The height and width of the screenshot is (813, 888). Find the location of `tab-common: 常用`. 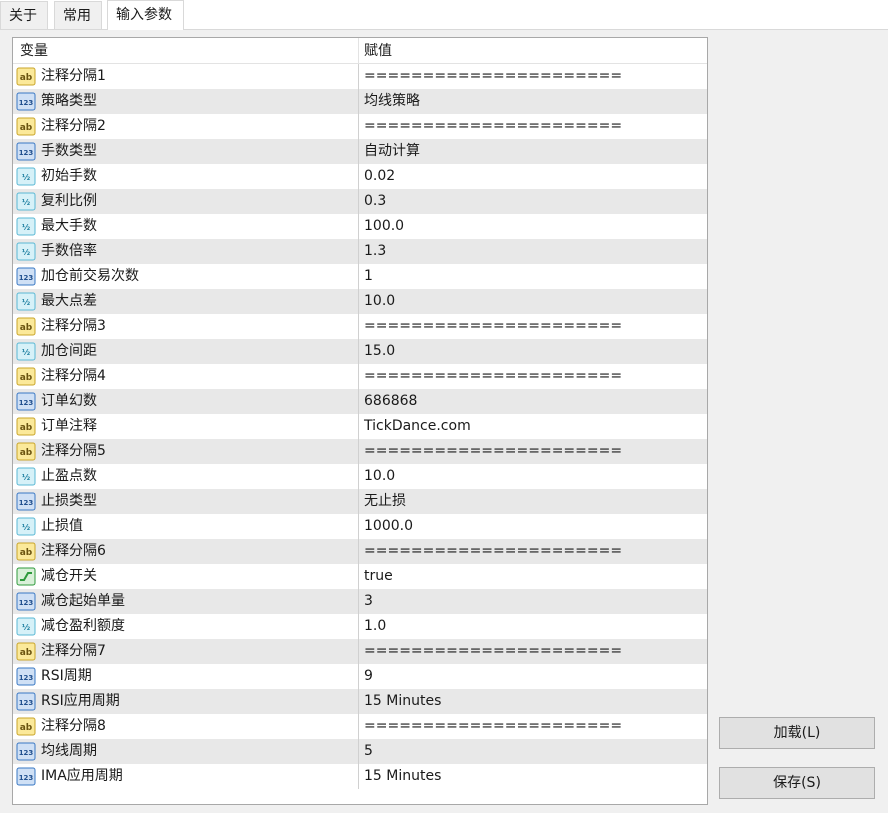

tab-common: 常用 is located at coordinates (78, 15).